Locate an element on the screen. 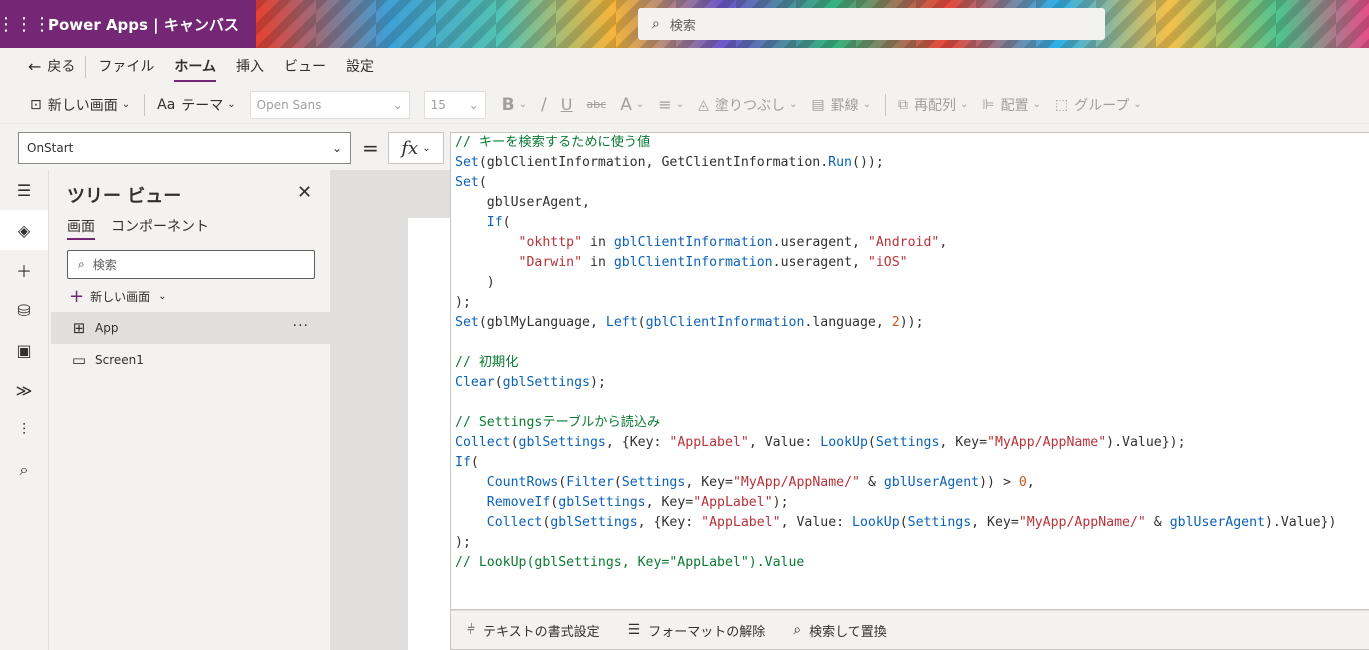  underline-icon: U is located at coordinates (566, 104).